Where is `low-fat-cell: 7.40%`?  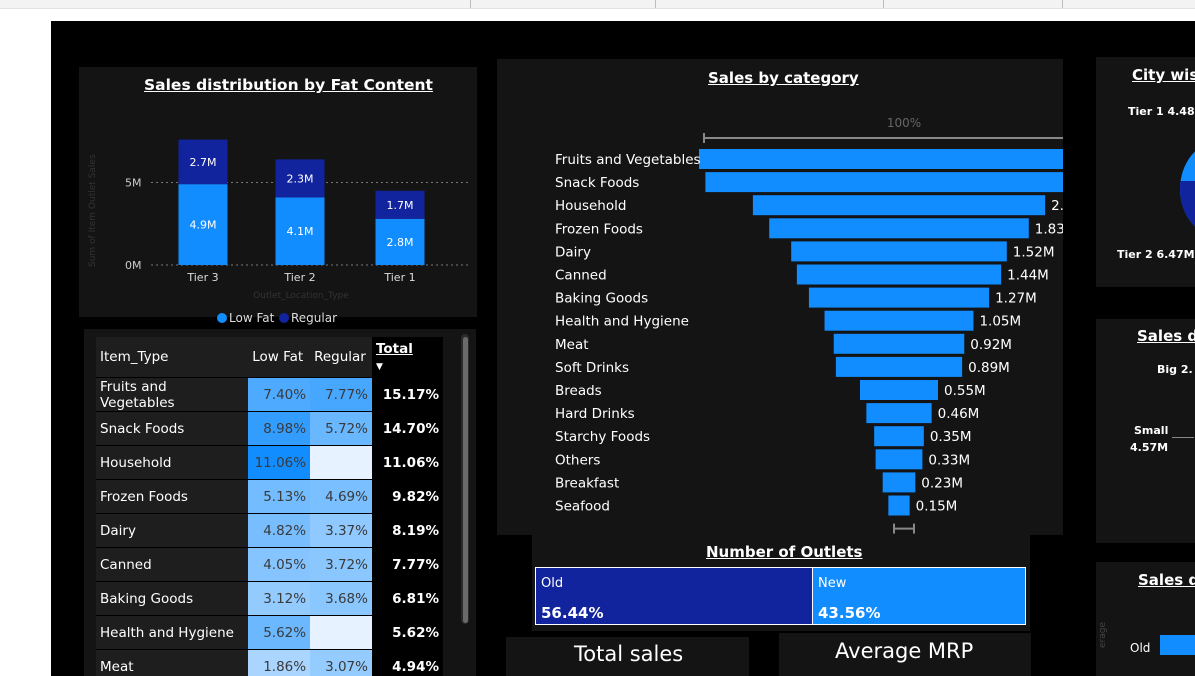 low-fat-cell: 7.40% is located at coordinates (279, 394).